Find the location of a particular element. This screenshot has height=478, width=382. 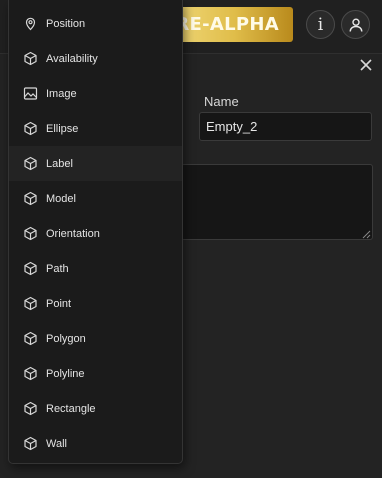

menu-item-label: Rectangle is located at coordinates (71, 408).